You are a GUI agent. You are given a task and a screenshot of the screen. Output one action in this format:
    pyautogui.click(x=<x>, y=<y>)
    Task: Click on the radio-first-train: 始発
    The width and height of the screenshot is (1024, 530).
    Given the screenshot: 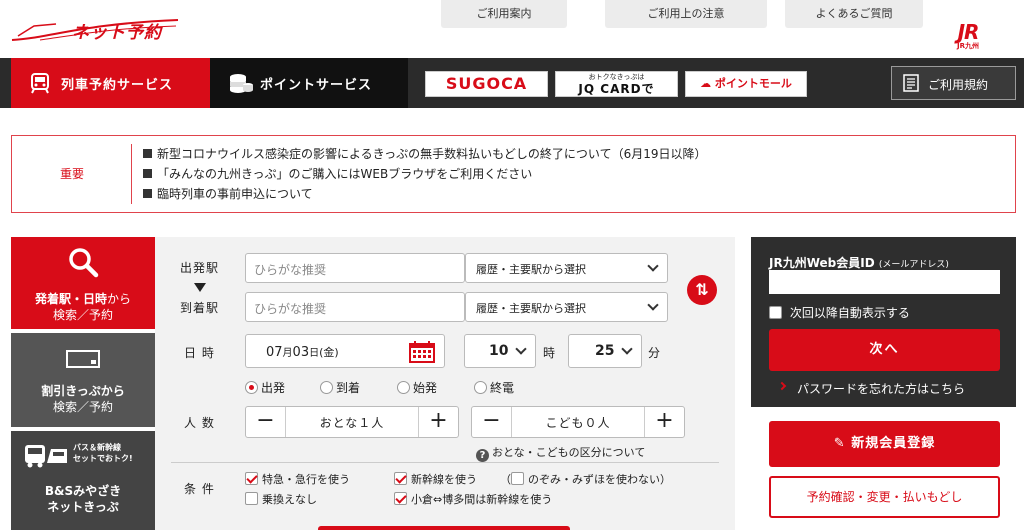 What is the action you would take?
    pyautogui.click(x=417, y=387)
    